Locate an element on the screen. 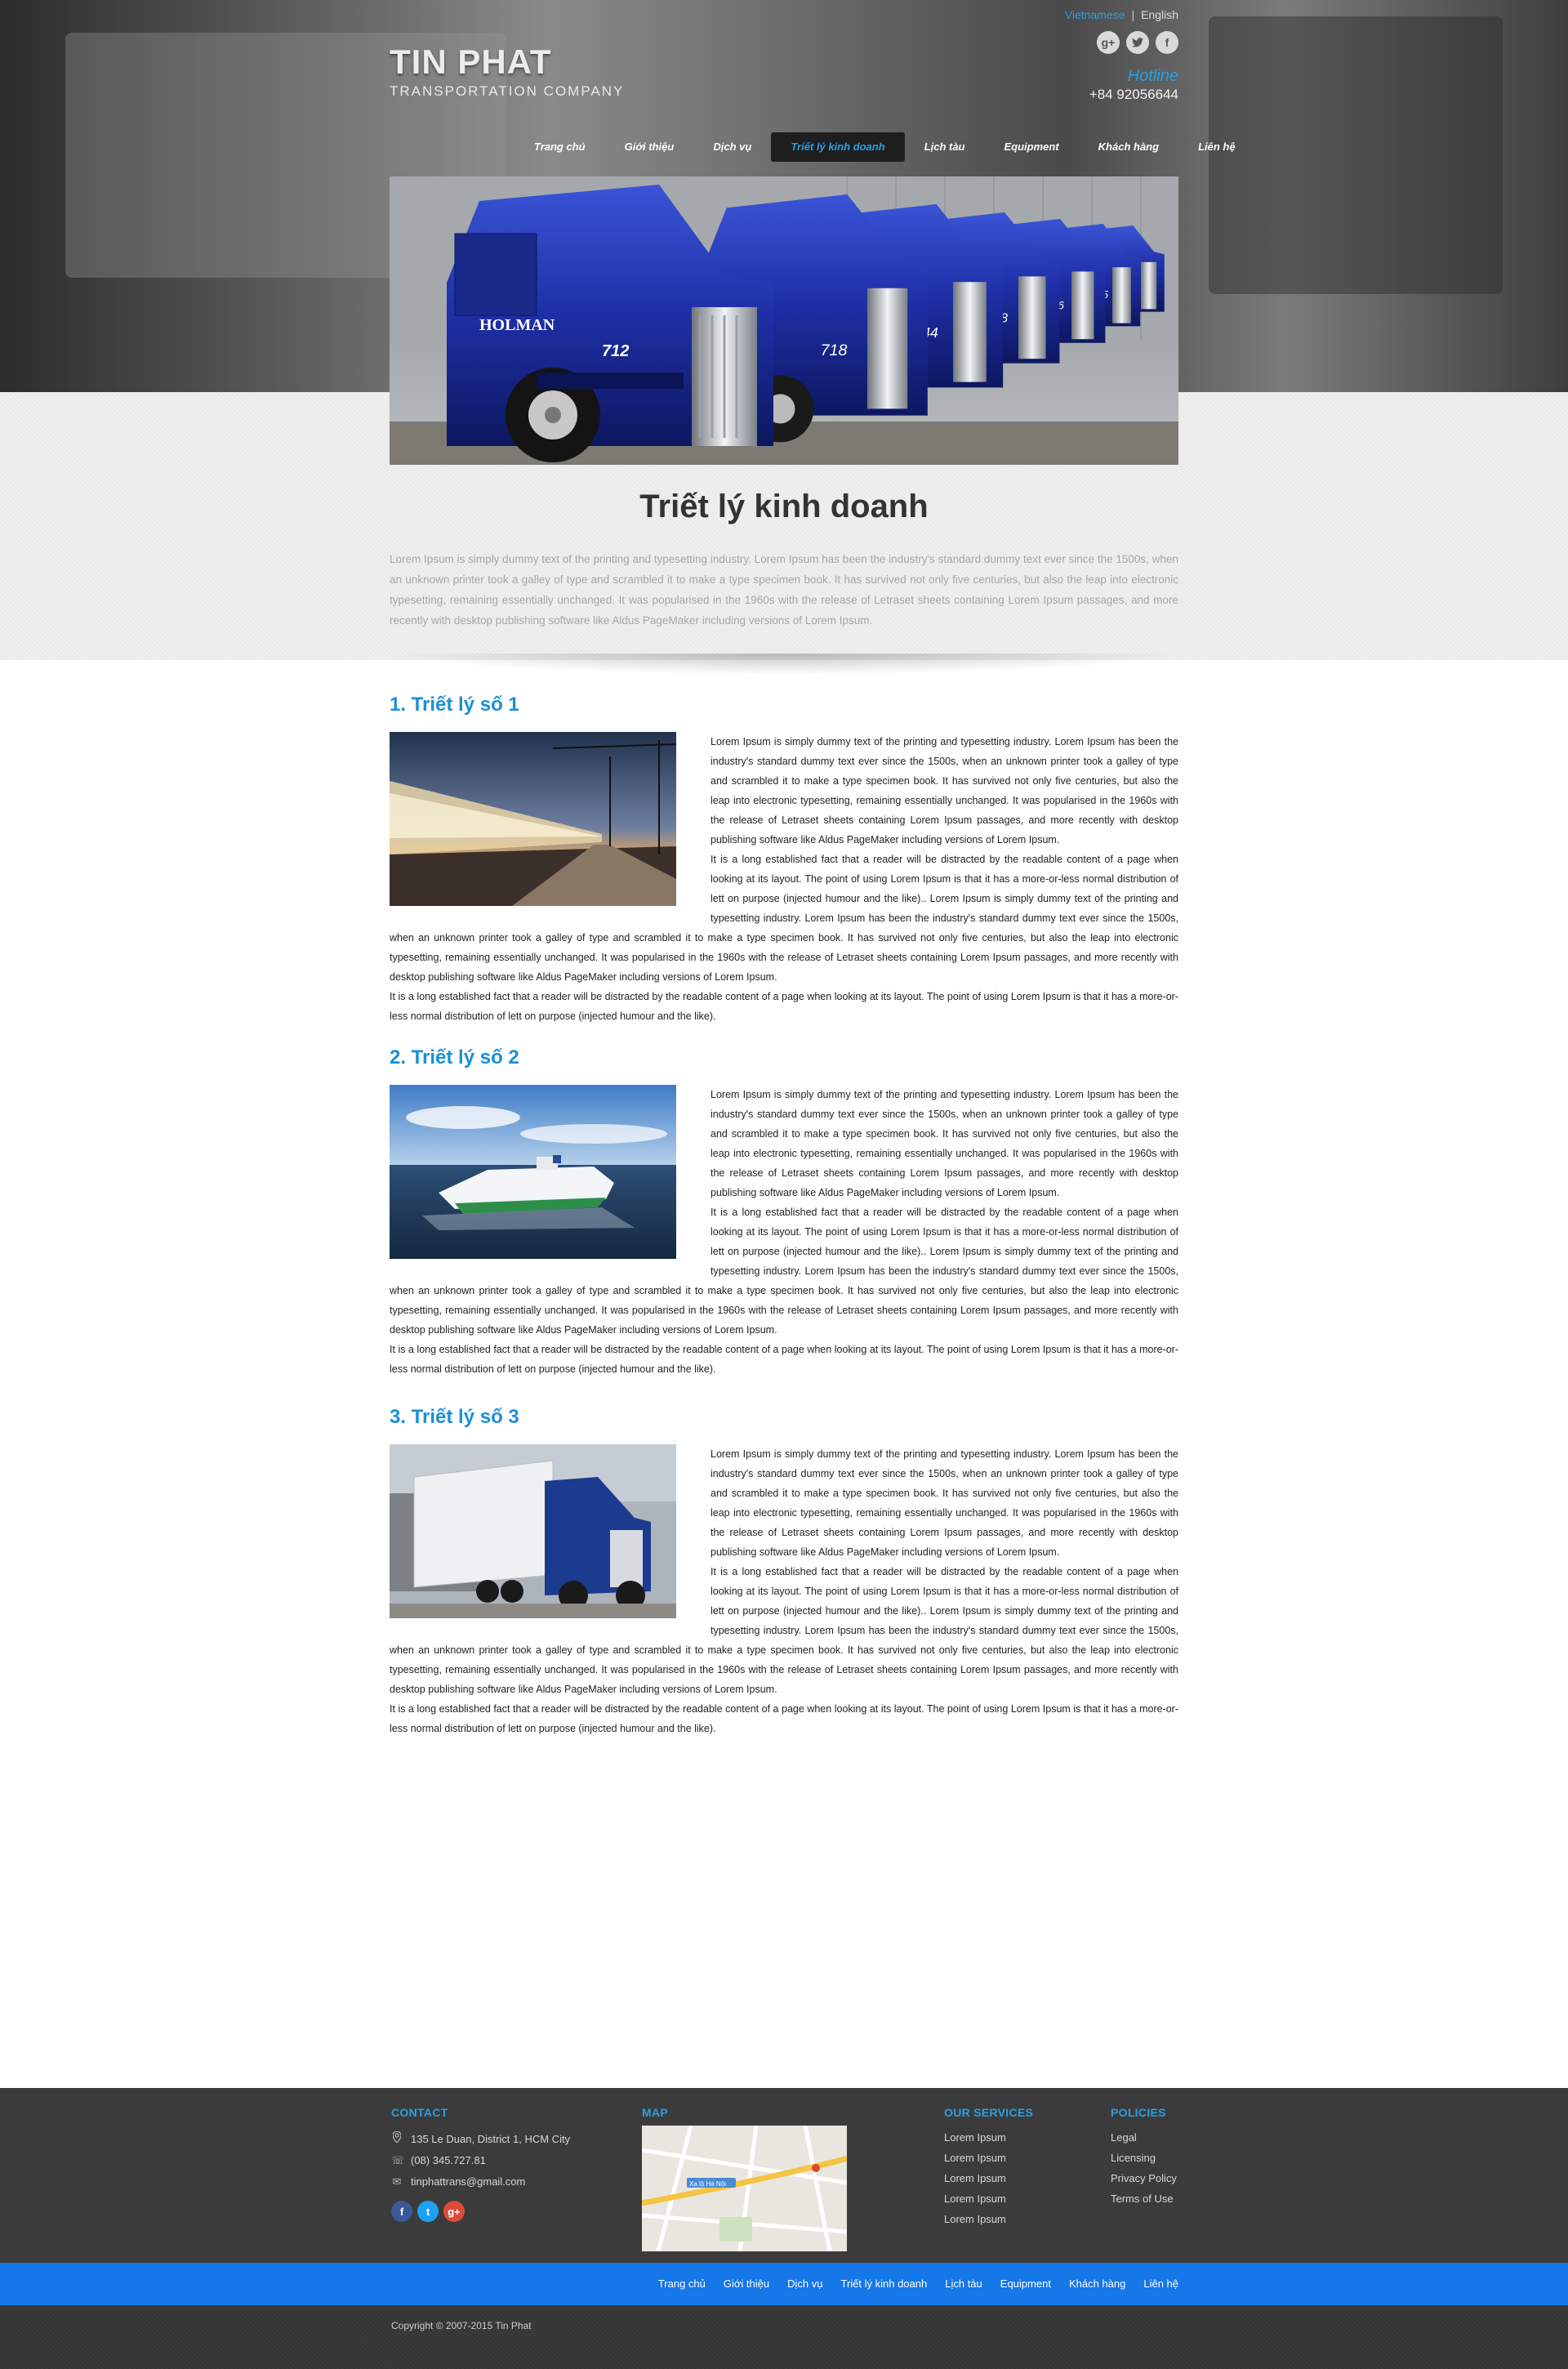 Image resolution: width=1568 pixels, height=2369 pixels. contact-address: 135 Le Duan, District 1, HCM City is located at coordinates (480, 2139).